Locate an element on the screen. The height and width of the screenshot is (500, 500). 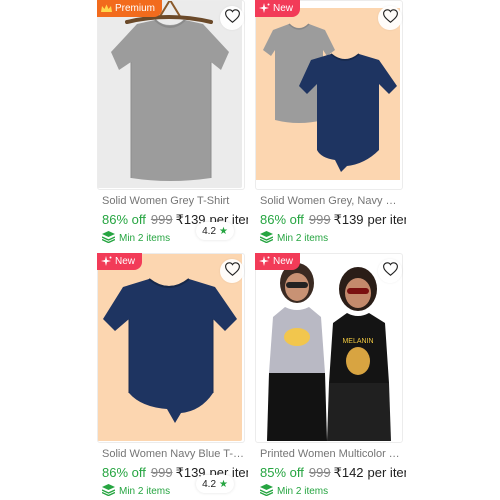
price-row: 86% off 999 ₹139 per item is located at coordinates (330, 220).